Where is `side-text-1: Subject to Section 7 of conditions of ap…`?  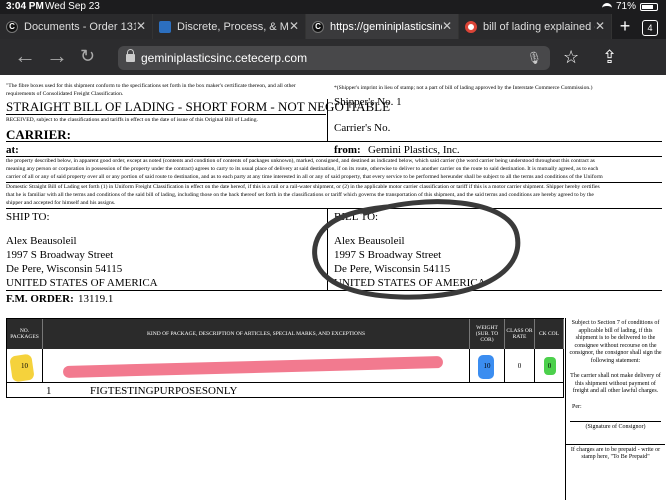 side-text-1: Subject to Section 7 of conditions of ap… is located at coordinates (615, 342).